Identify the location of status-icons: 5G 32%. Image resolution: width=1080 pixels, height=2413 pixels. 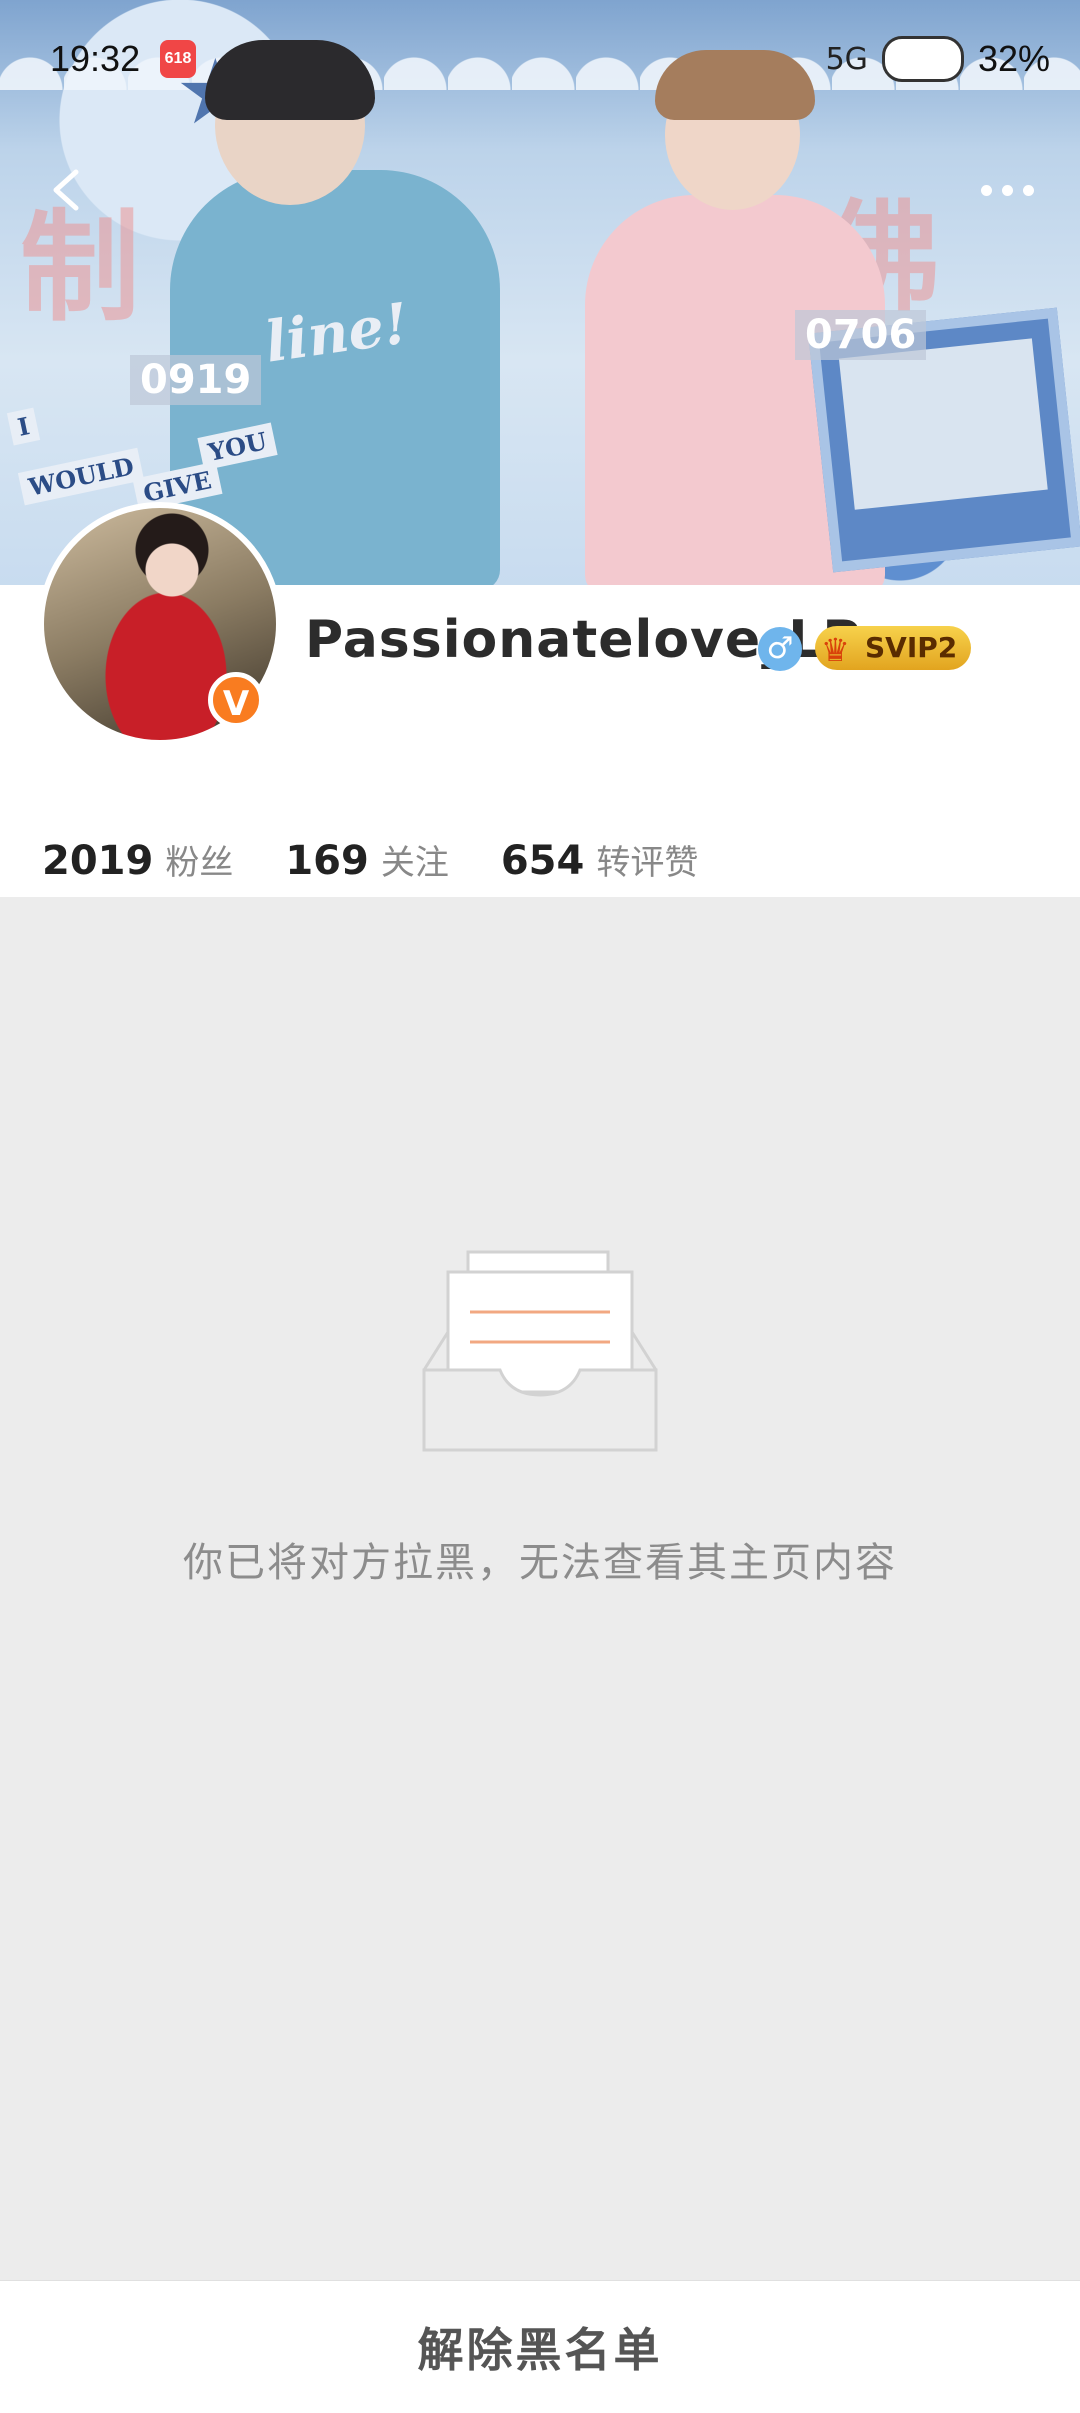
(938, 59).